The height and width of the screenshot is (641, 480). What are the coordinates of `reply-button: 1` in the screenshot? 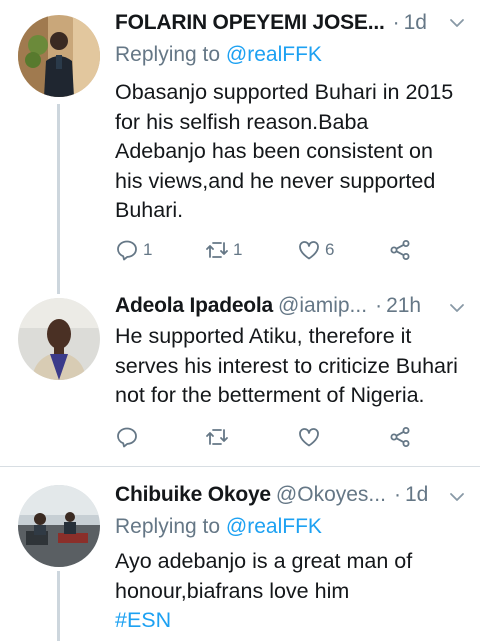 It's located at (133, 250).